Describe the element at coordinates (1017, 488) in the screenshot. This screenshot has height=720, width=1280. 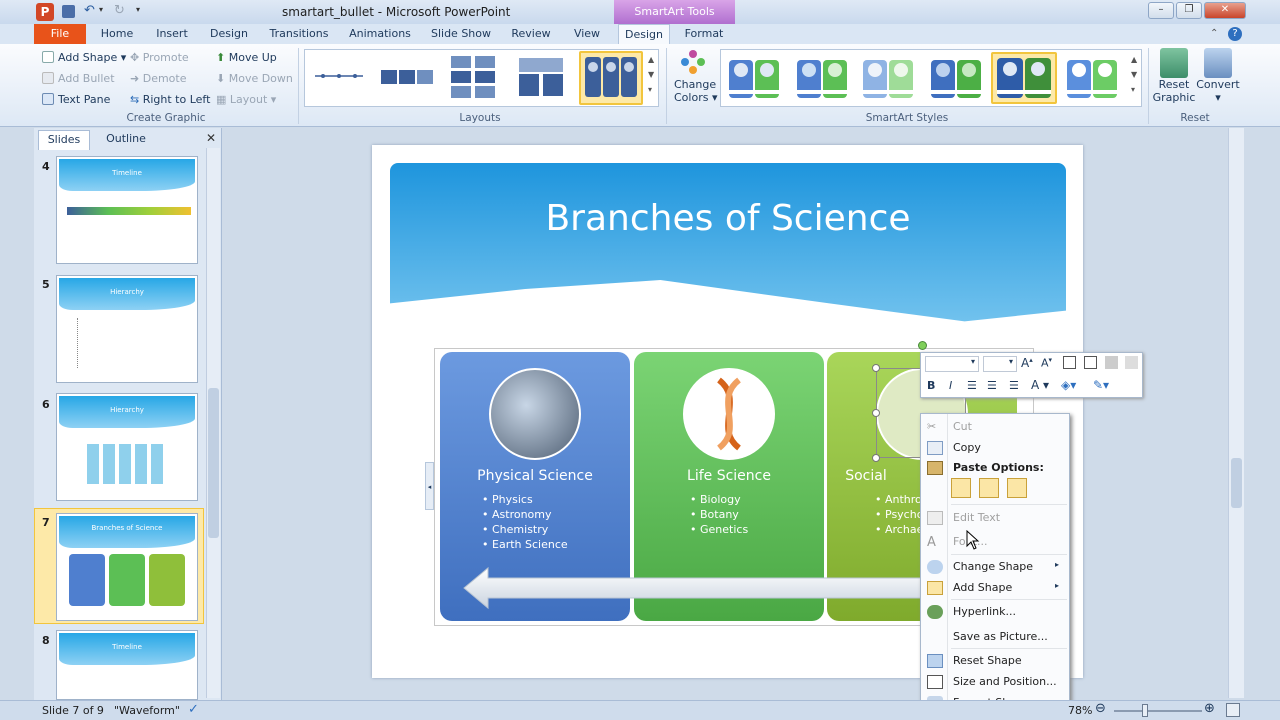
I see `paste-picture-icon` at that location.